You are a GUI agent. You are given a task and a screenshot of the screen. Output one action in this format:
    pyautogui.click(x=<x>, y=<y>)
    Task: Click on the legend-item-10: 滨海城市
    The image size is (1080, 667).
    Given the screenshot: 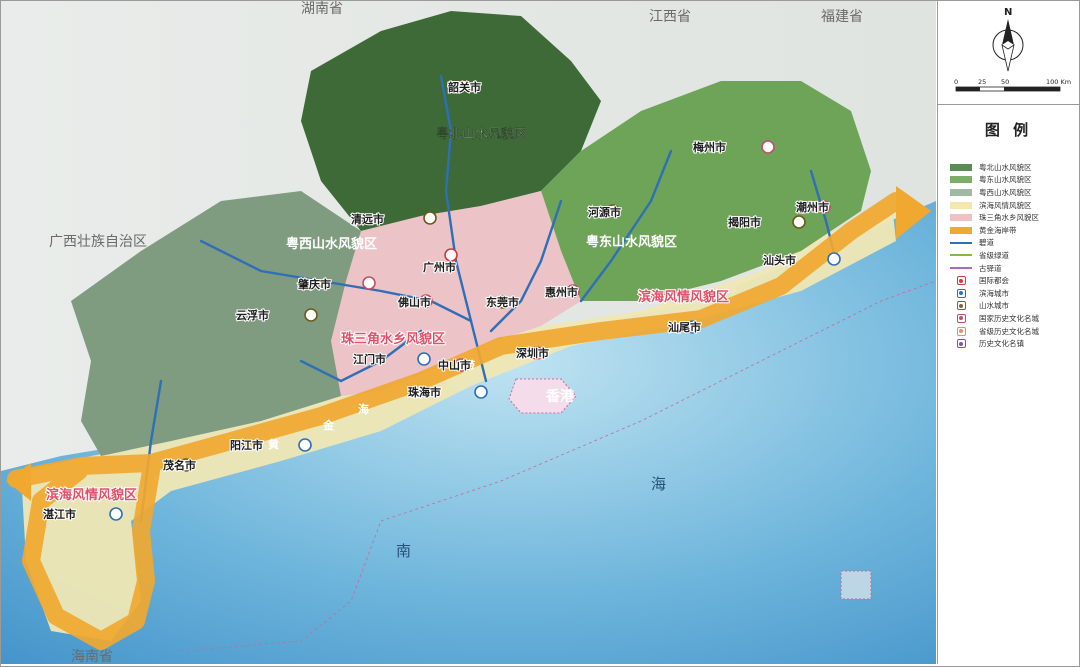 What is the action you would take?
    pyautogui.click(x=1012, y=293)
    